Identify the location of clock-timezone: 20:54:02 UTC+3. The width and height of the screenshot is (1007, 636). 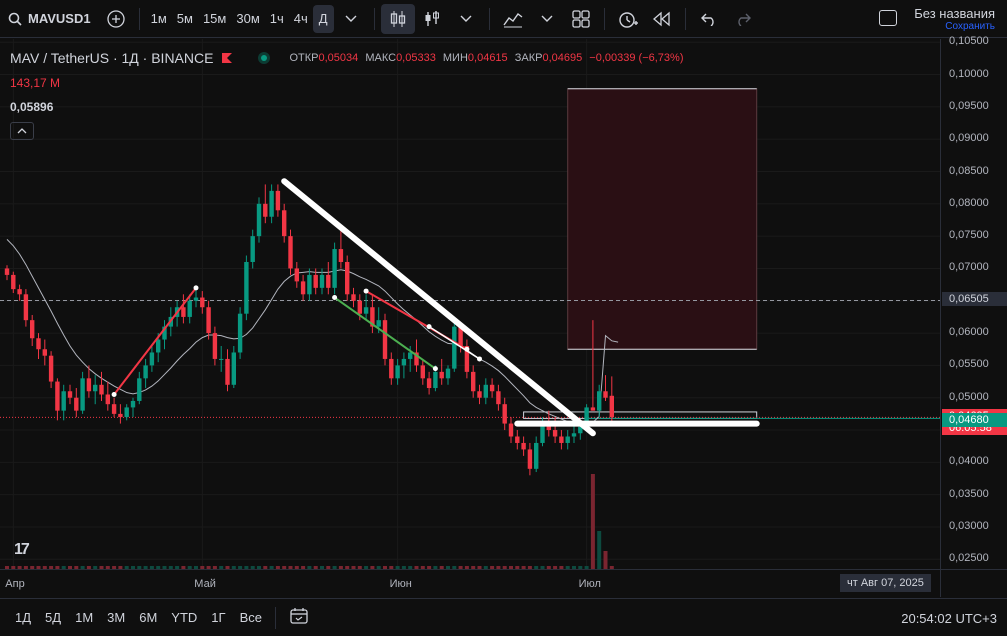
(949, 618).